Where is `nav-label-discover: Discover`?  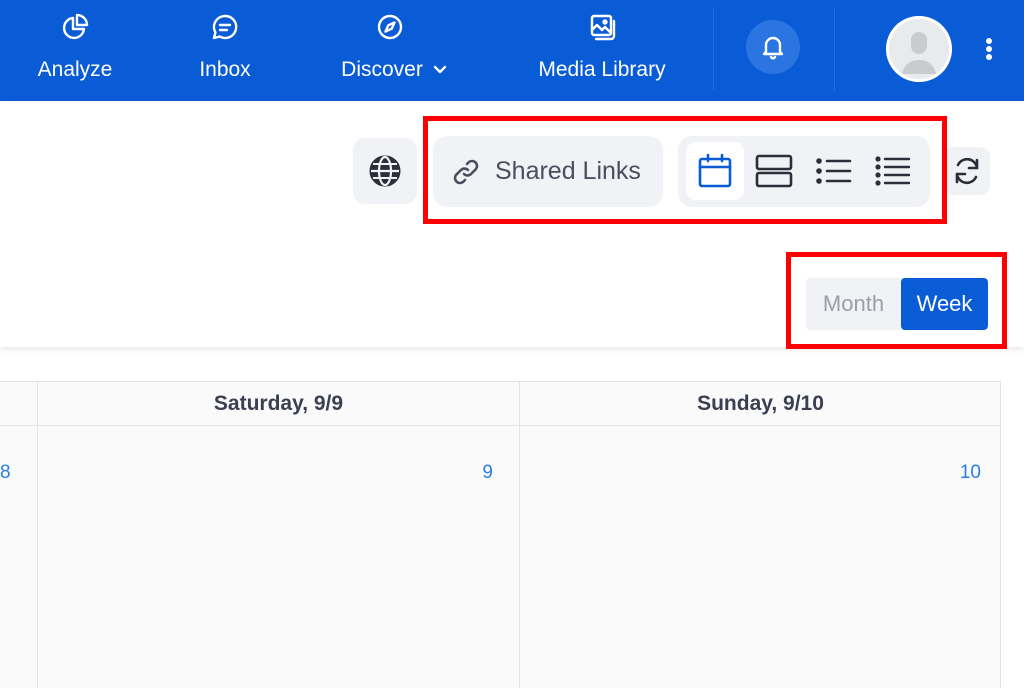 nav-label-discover: Discover is located at coordinates (382, 69).